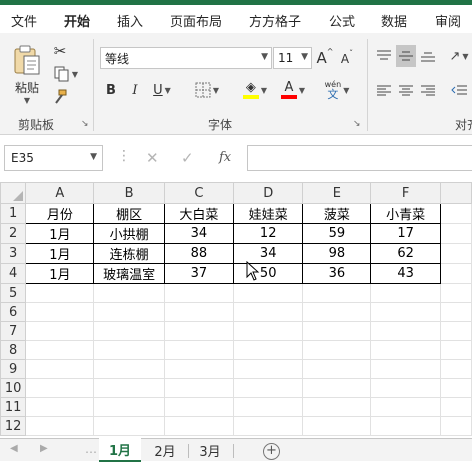 The height and width of the screenshot is (462, 472). Describe the element at coordinates (455, 193) in the screenshot. I see `column-header-g` at that location.